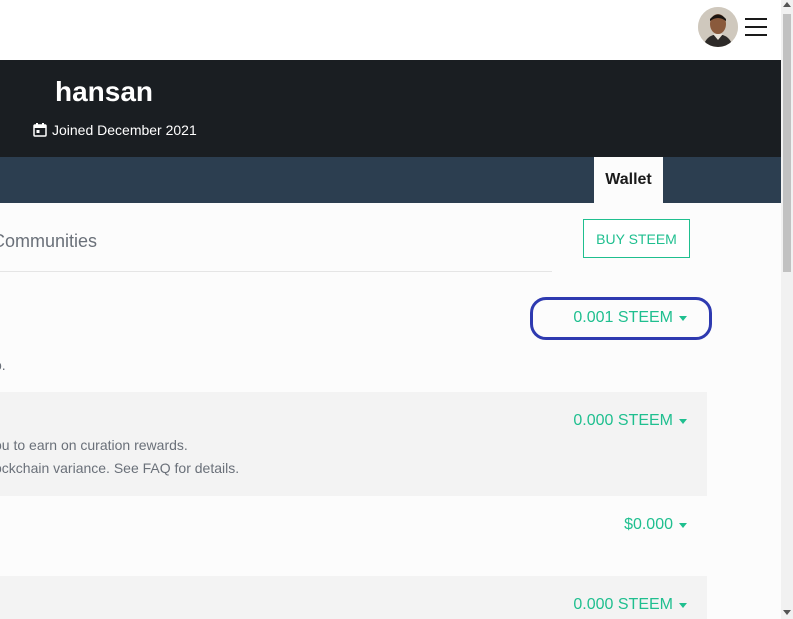 Image resolution: width=793 pixels, height=619 pixels. Describe the element at coordinates (49, 241) in the screenshot. I see `communities-heading: Communities` at that location.